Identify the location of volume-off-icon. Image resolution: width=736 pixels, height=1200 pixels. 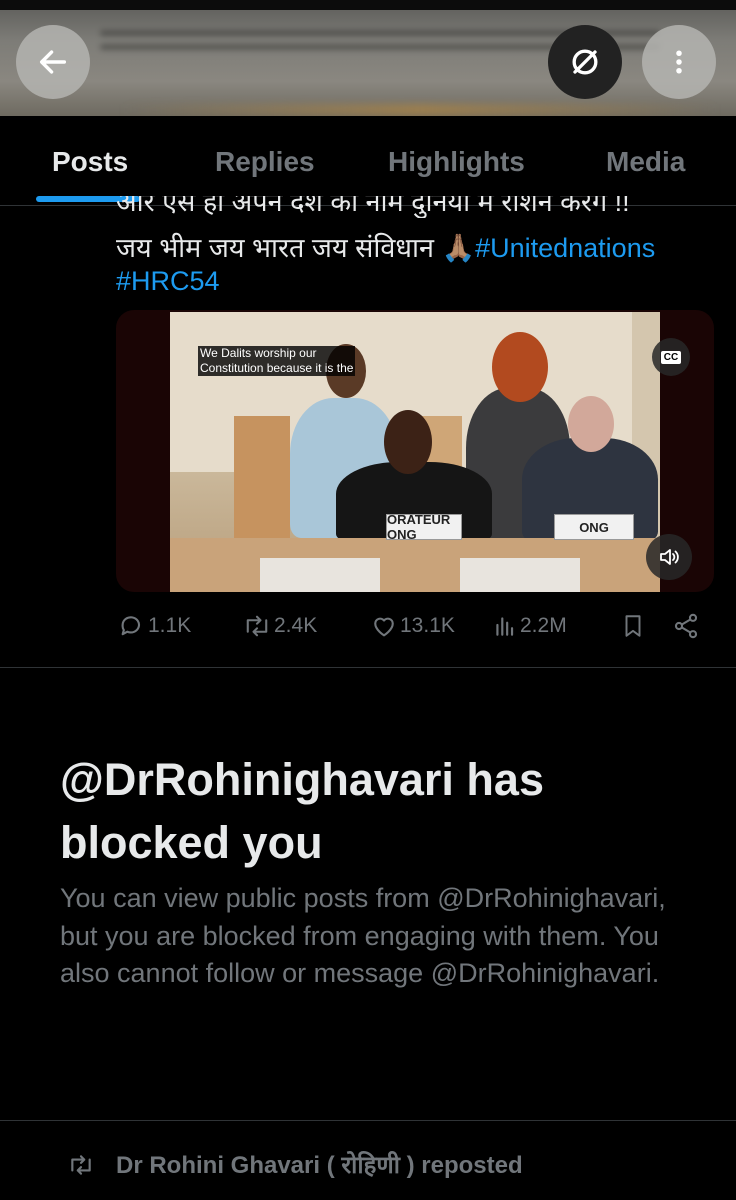
(585, 62).